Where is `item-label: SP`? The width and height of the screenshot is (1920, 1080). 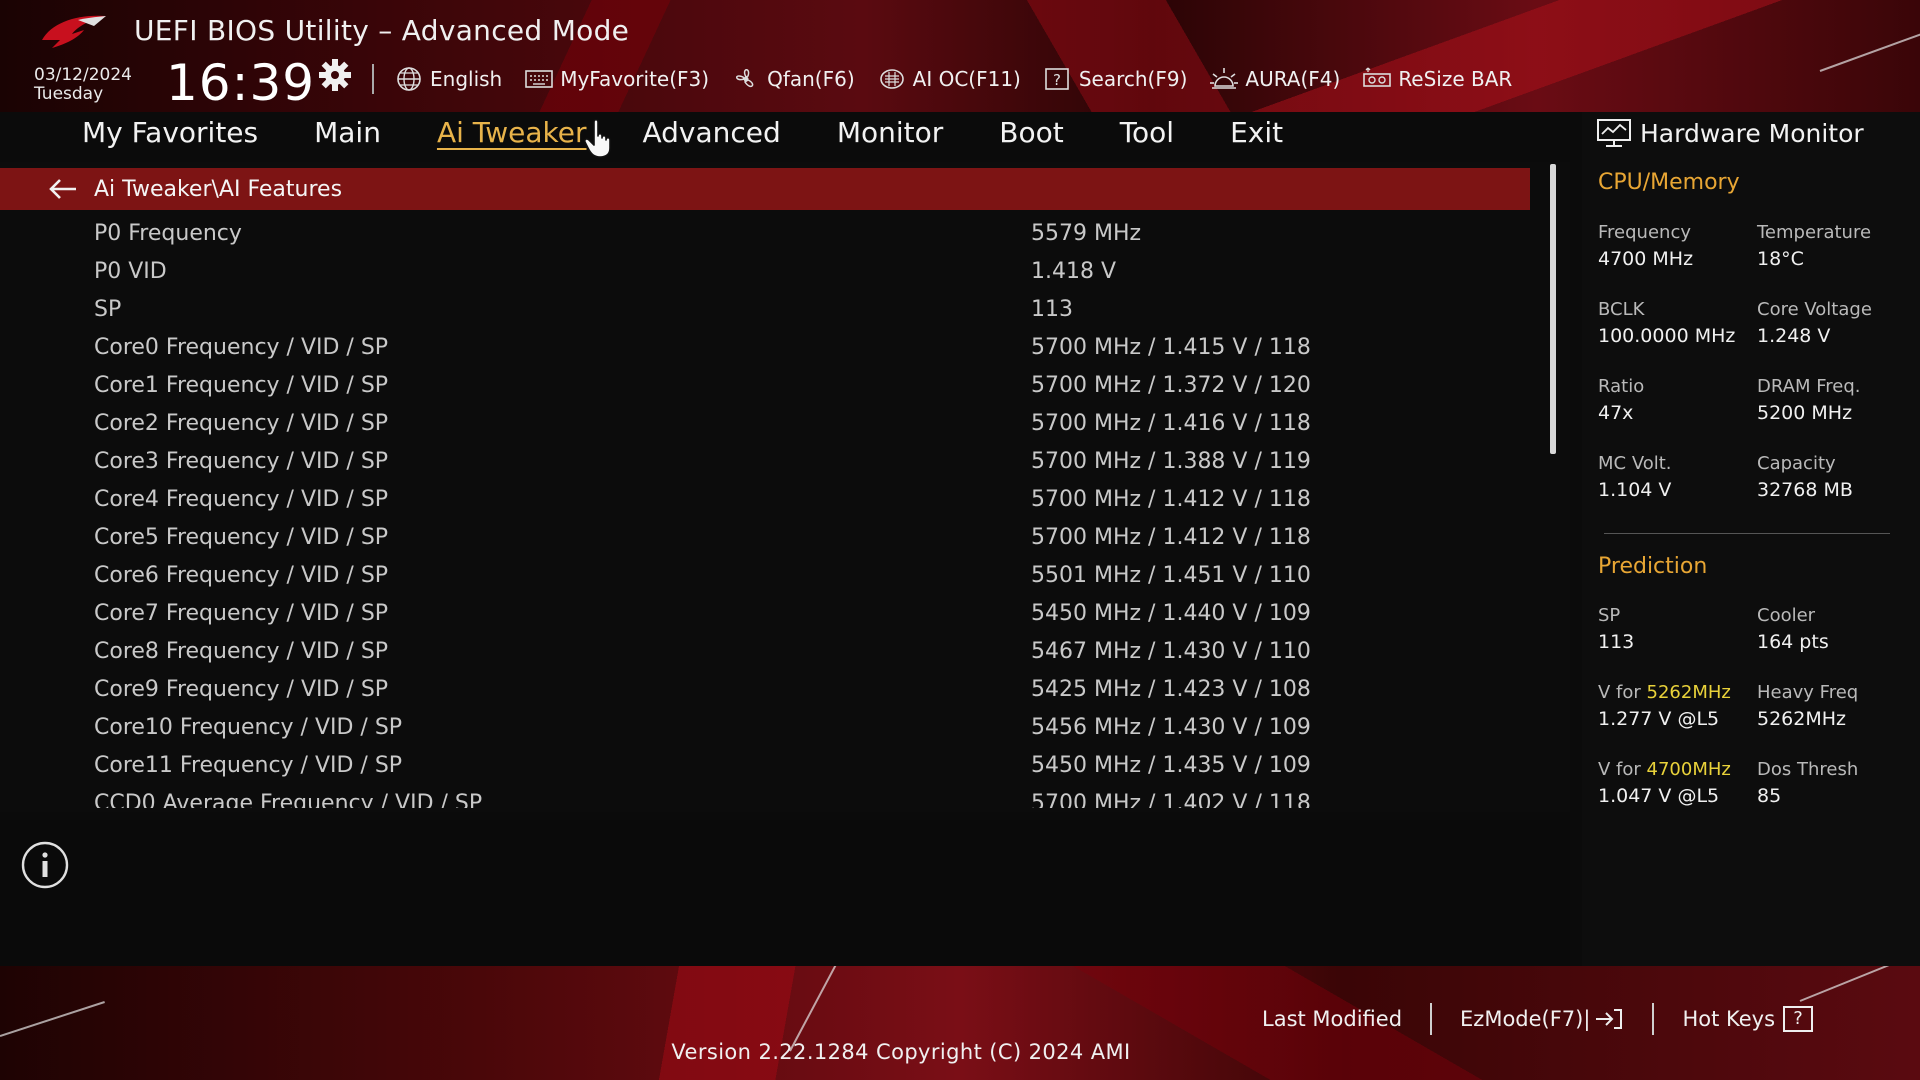 item-label: SP is located at coordinates (108, 309).